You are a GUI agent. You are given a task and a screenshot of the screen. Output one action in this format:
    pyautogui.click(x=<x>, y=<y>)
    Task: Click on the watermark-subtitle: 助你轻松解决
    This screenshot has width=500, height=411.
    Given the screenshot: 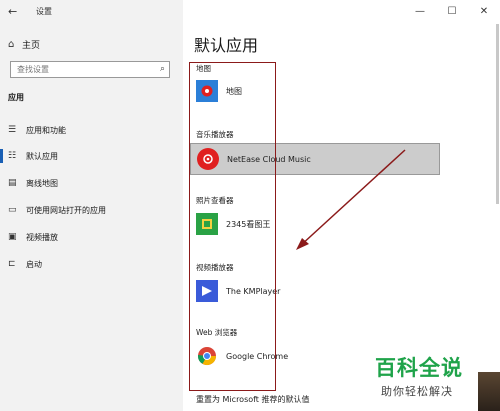 What is the action you would take?
    pyautogui.click(x=417, y=391)
    